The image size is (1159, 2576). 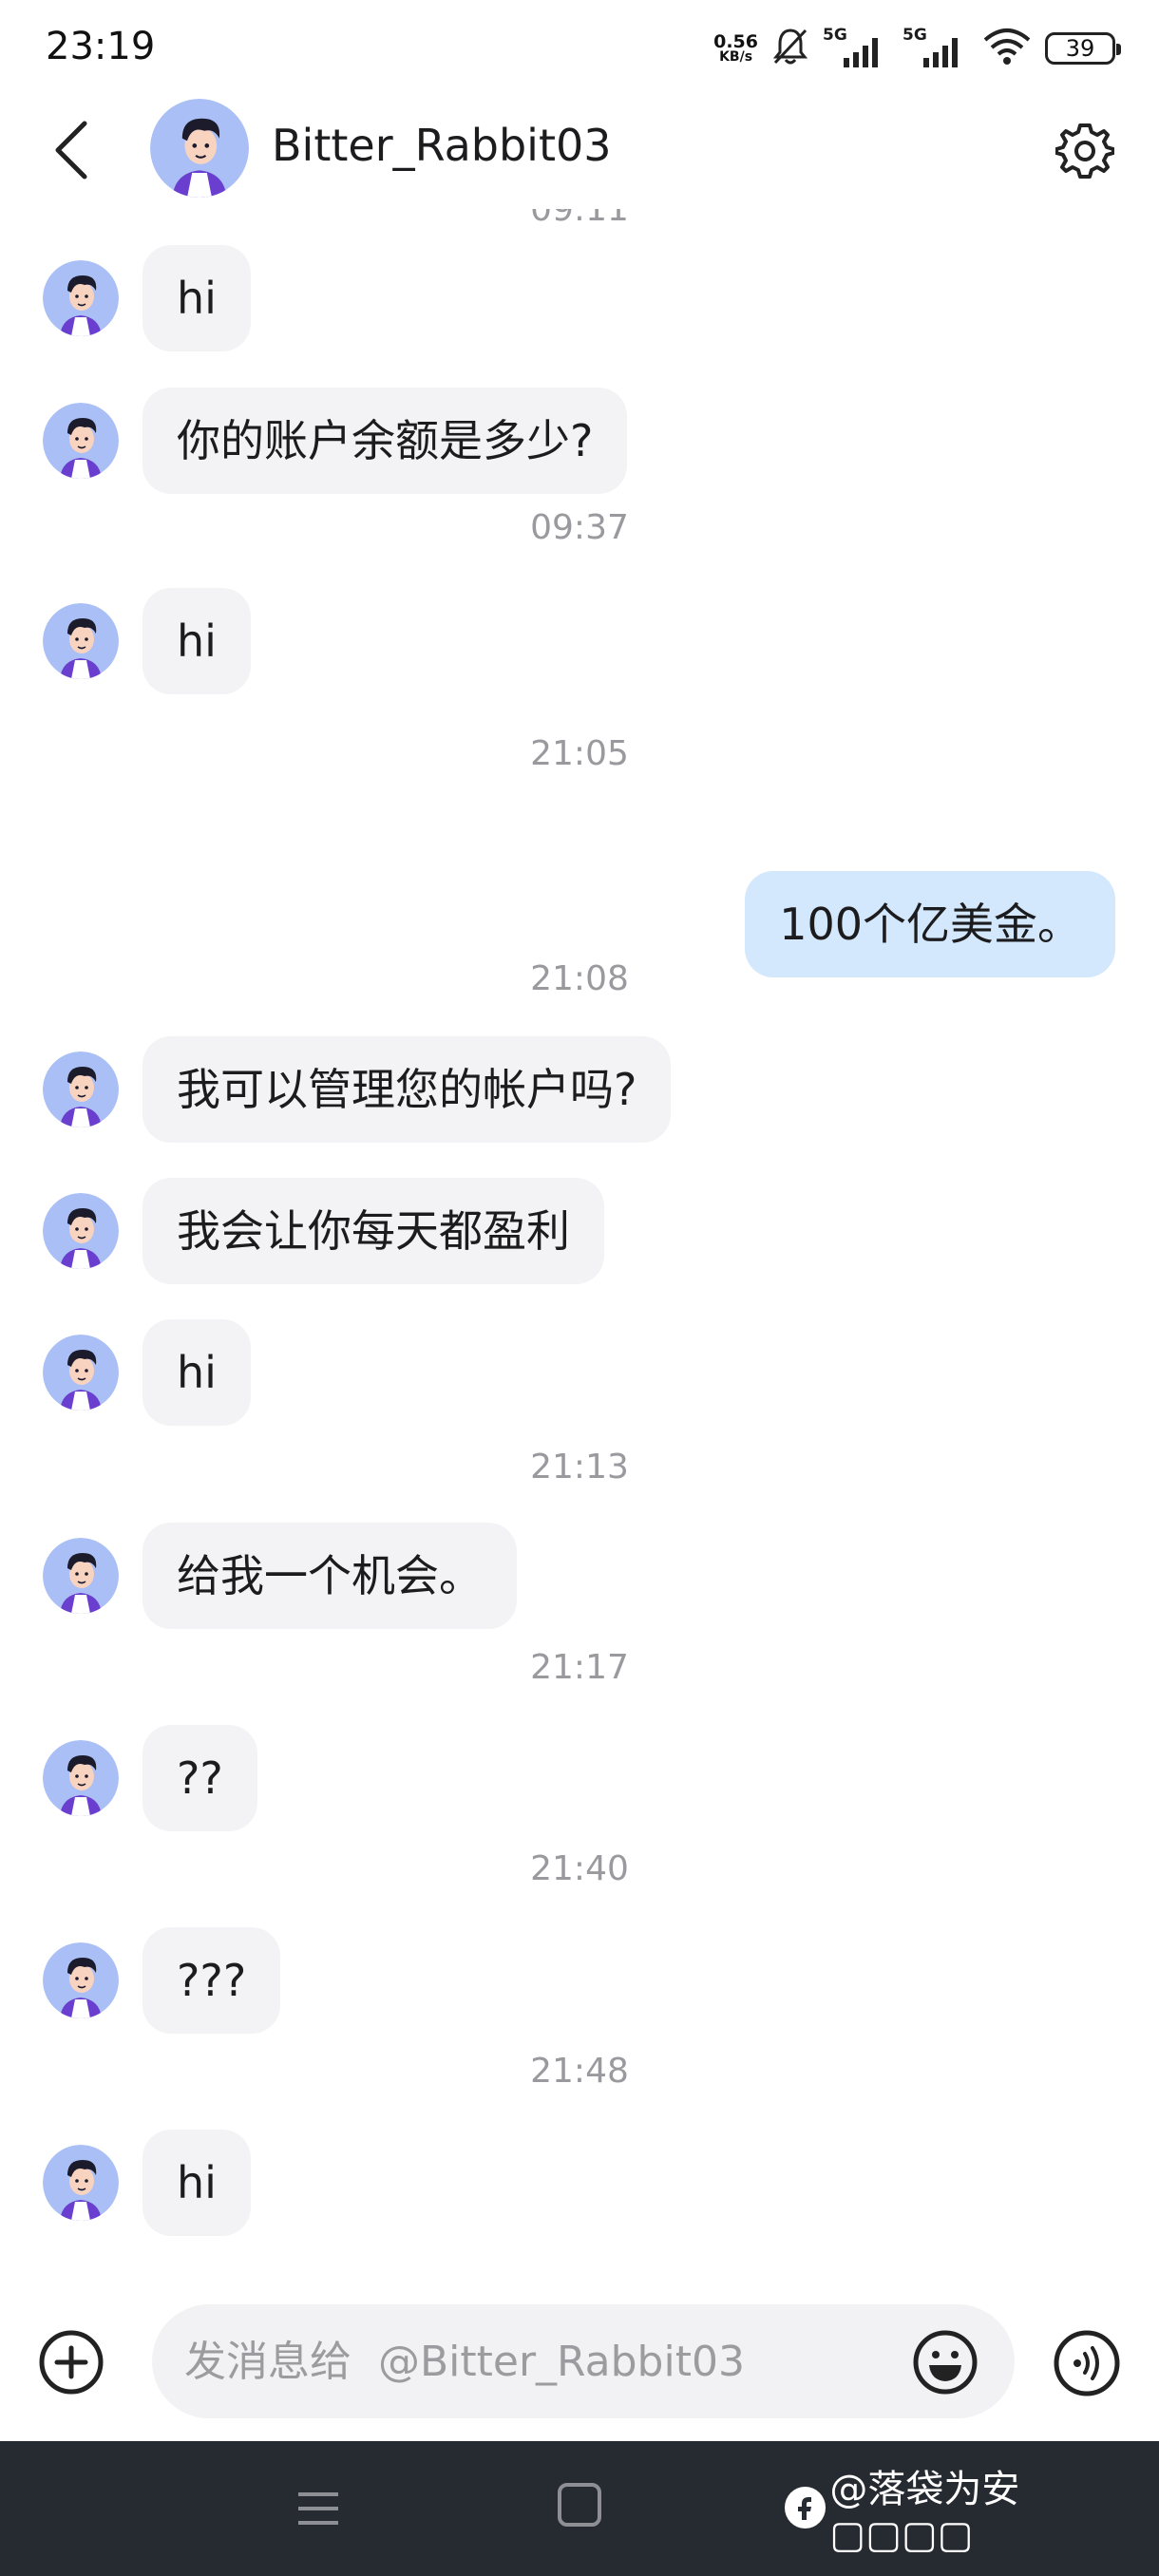 I want to click on back-button, so click(x=71, y=150).